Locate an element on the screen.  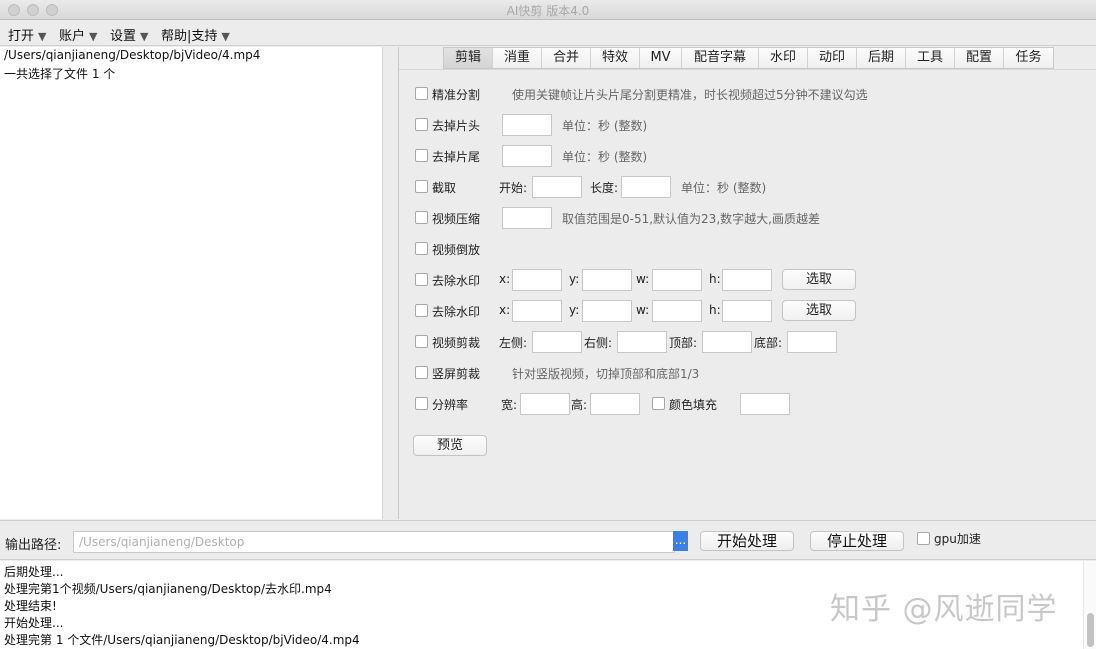
crop-top-input is located at coordinates (727, 342).